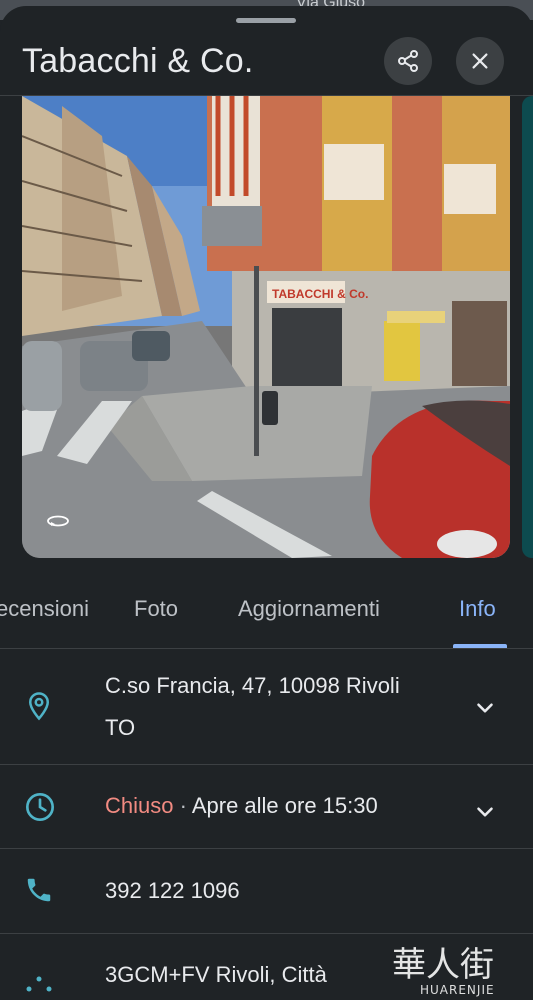  I want to click on tab-bar: ecensioni Foto Aggiornamenti Info, so click(266, 612).